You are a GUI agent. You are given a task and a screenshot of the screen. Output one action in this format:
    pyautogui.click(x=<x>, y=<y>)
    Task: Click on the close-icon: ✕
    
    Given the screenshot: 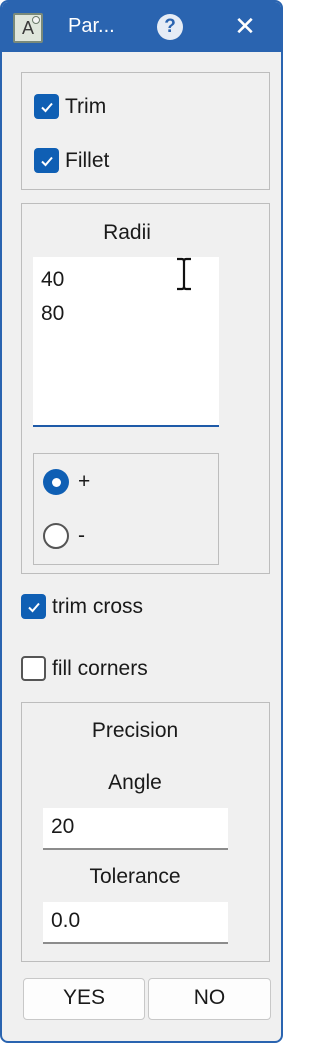 What is the action you would take?
    pyautogui.click(x=245, y=26)
    